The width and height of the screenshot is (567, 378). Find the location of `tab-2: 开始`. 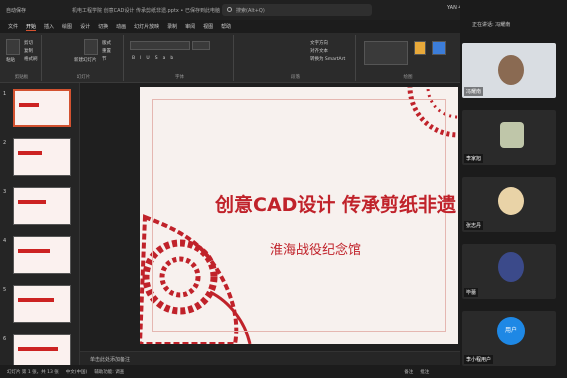

tab-2: 开始 is located at coordinates (31, 27).